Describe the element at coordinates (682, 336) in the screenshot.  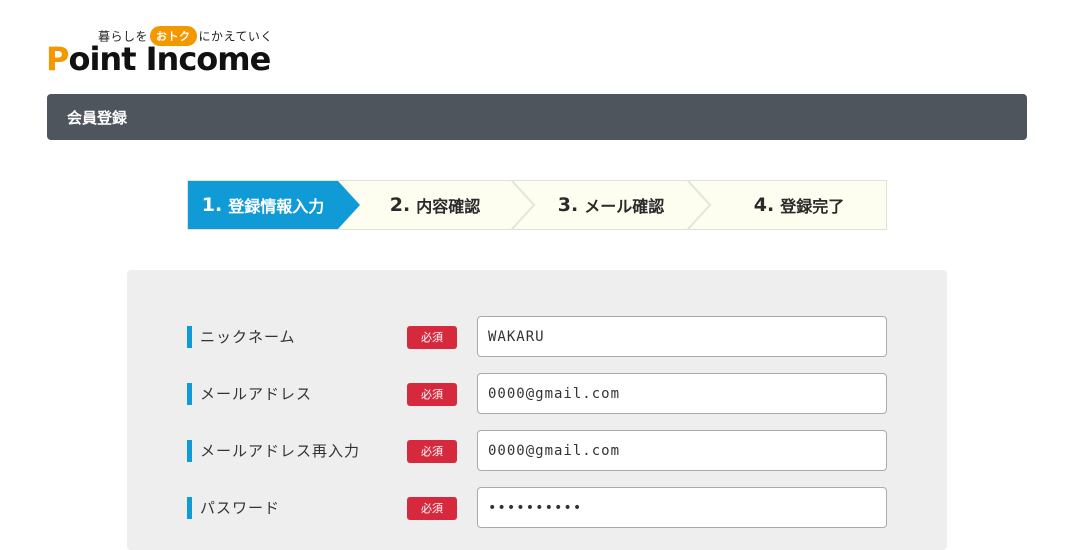
I see `nickname-input` at that location.